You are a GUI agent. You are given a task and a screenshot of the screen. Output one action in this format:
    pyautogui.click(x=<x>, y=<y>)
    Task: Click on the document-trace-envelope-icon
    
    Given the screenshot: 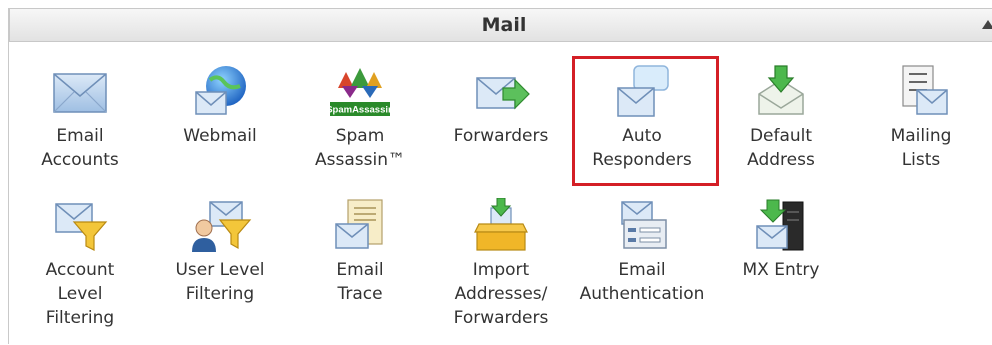 What is the action you would take?
    pyautogui.click(x=359, y=224)
    